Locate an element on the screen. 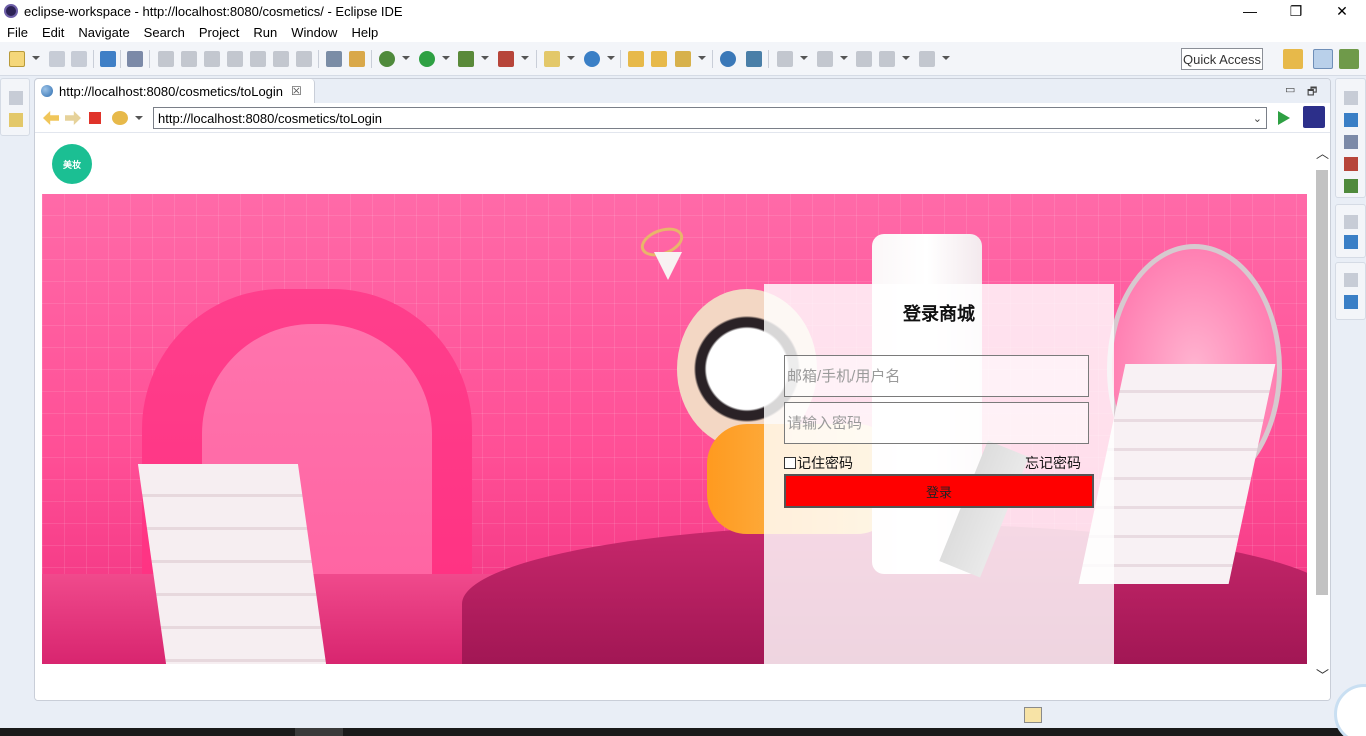 This screenshot has height=736, width=1366. console-icon is located at coordinates (108, 59).